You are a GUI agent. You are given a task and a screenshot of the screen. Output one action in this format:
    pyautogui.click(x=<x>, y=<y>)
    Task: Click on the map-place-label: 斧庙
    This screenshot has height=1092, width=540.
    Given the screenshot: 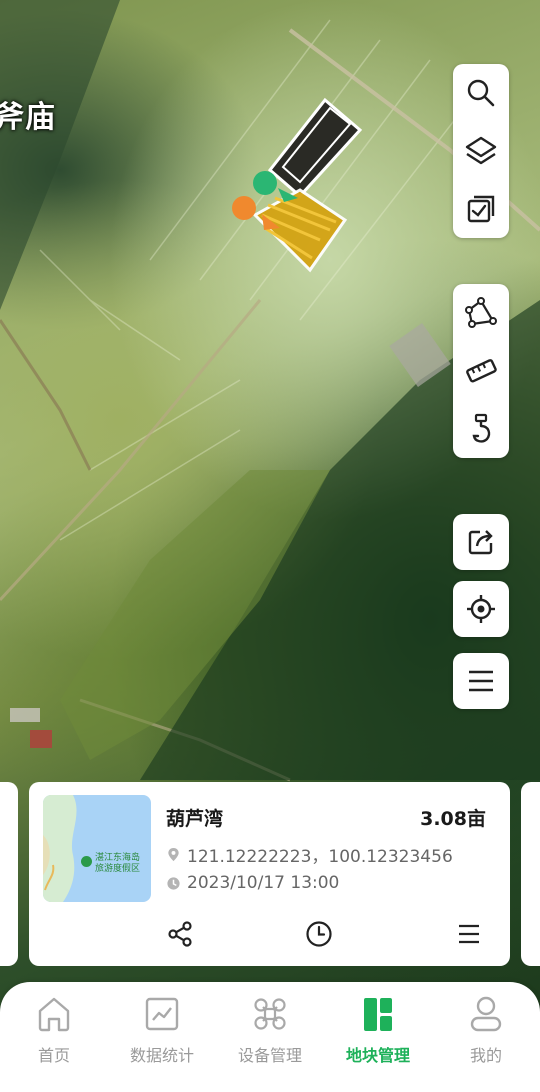 What is the action you would take?
    pyautogui.click(x=28, y=117)
    